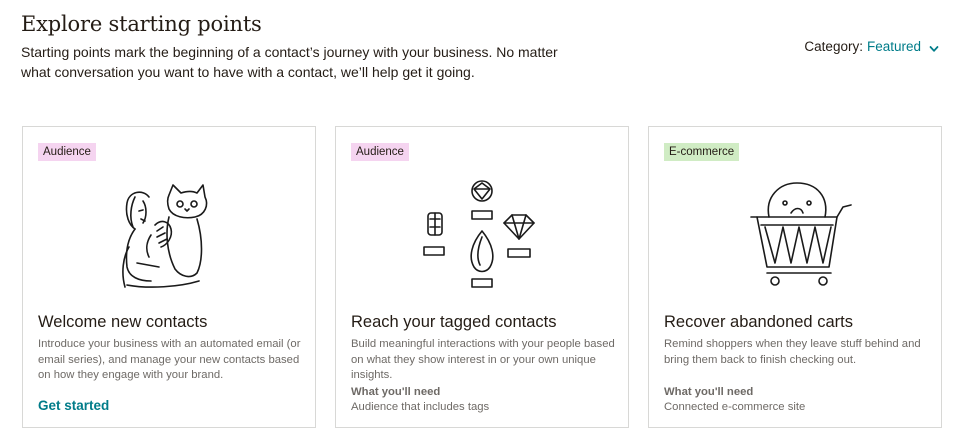 This screenshot has width=969, height=444. What do you see at coordinates (454, 322) in the screenshot?
I see `card-title: Reach your tagged contacts` at bounding box center [454, 322].